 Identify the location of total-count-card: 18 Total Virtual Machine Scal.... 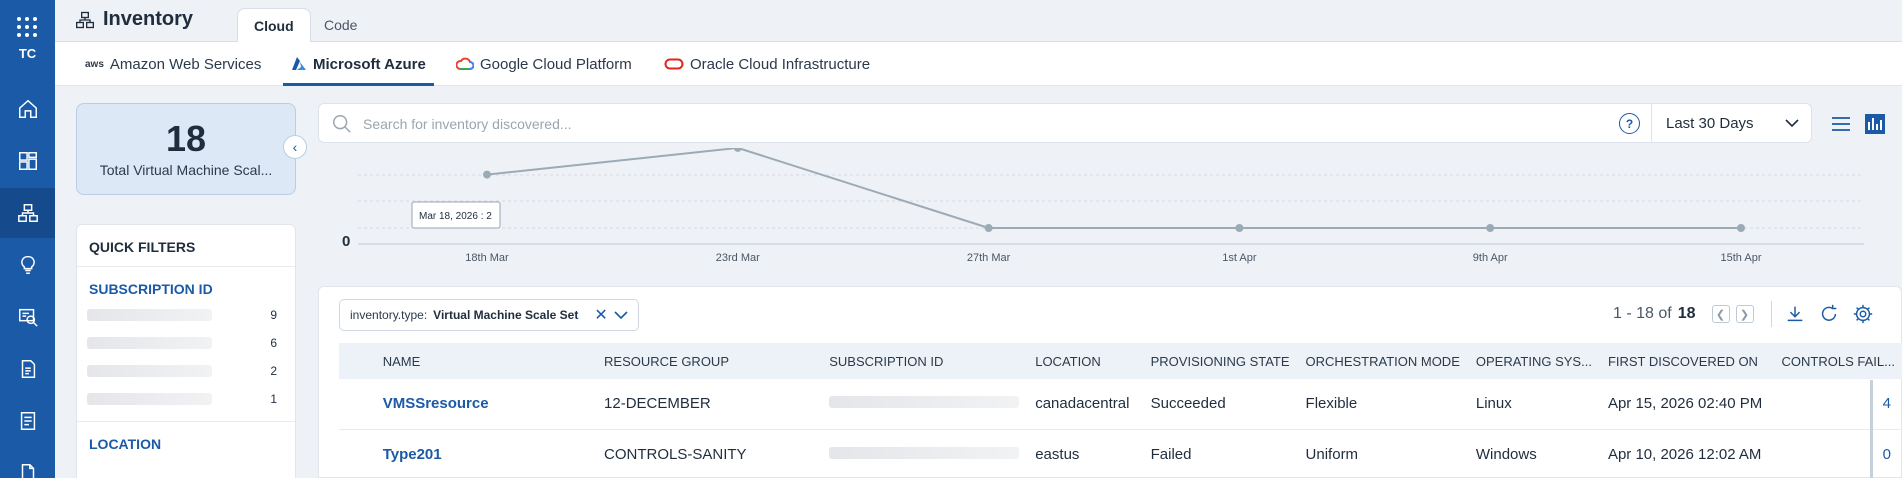
(186, 149).